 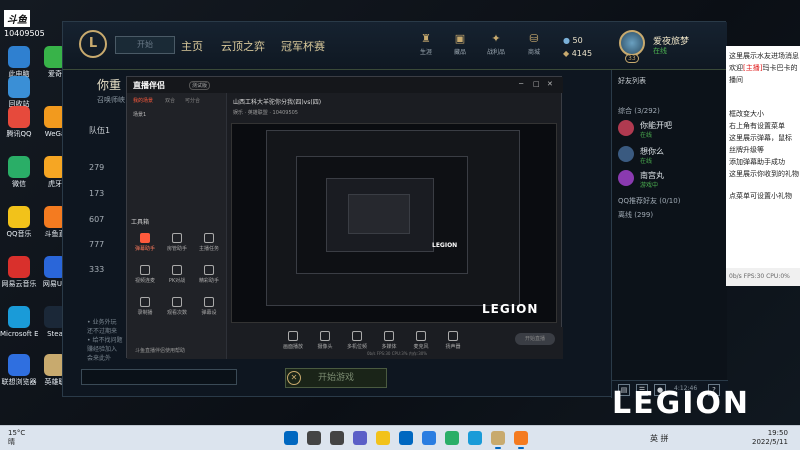 What do you see at coordinates (777, 433) in the screenshot?
I see `clock-time: 19:50` at bounding box center [777, 433].